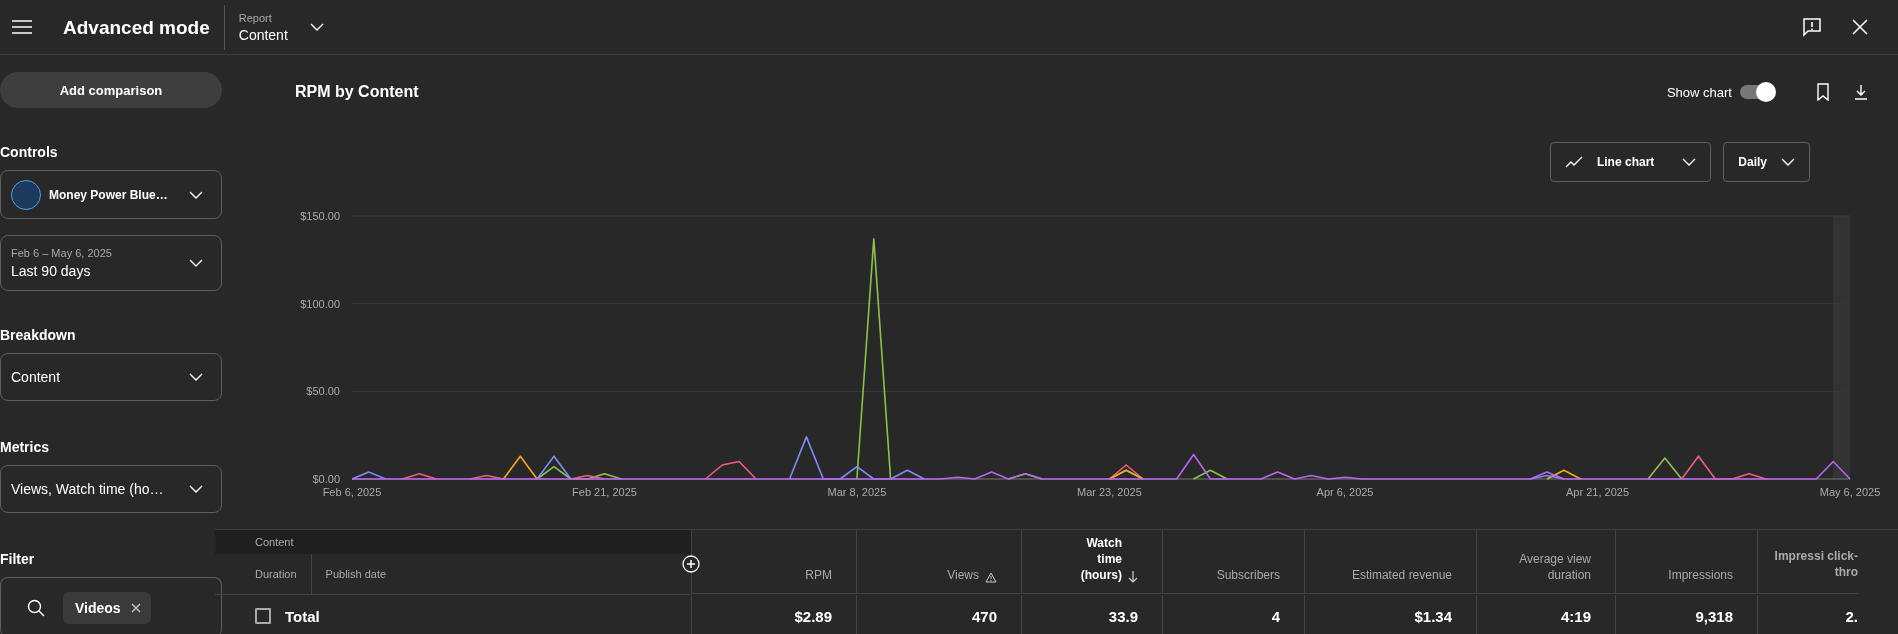 This screenshot has height=634, width=1898. What do you see at coordinates (263, 27) in the screenshot?
I see `report-selector: Report Content` at bounding box center [263, 27].